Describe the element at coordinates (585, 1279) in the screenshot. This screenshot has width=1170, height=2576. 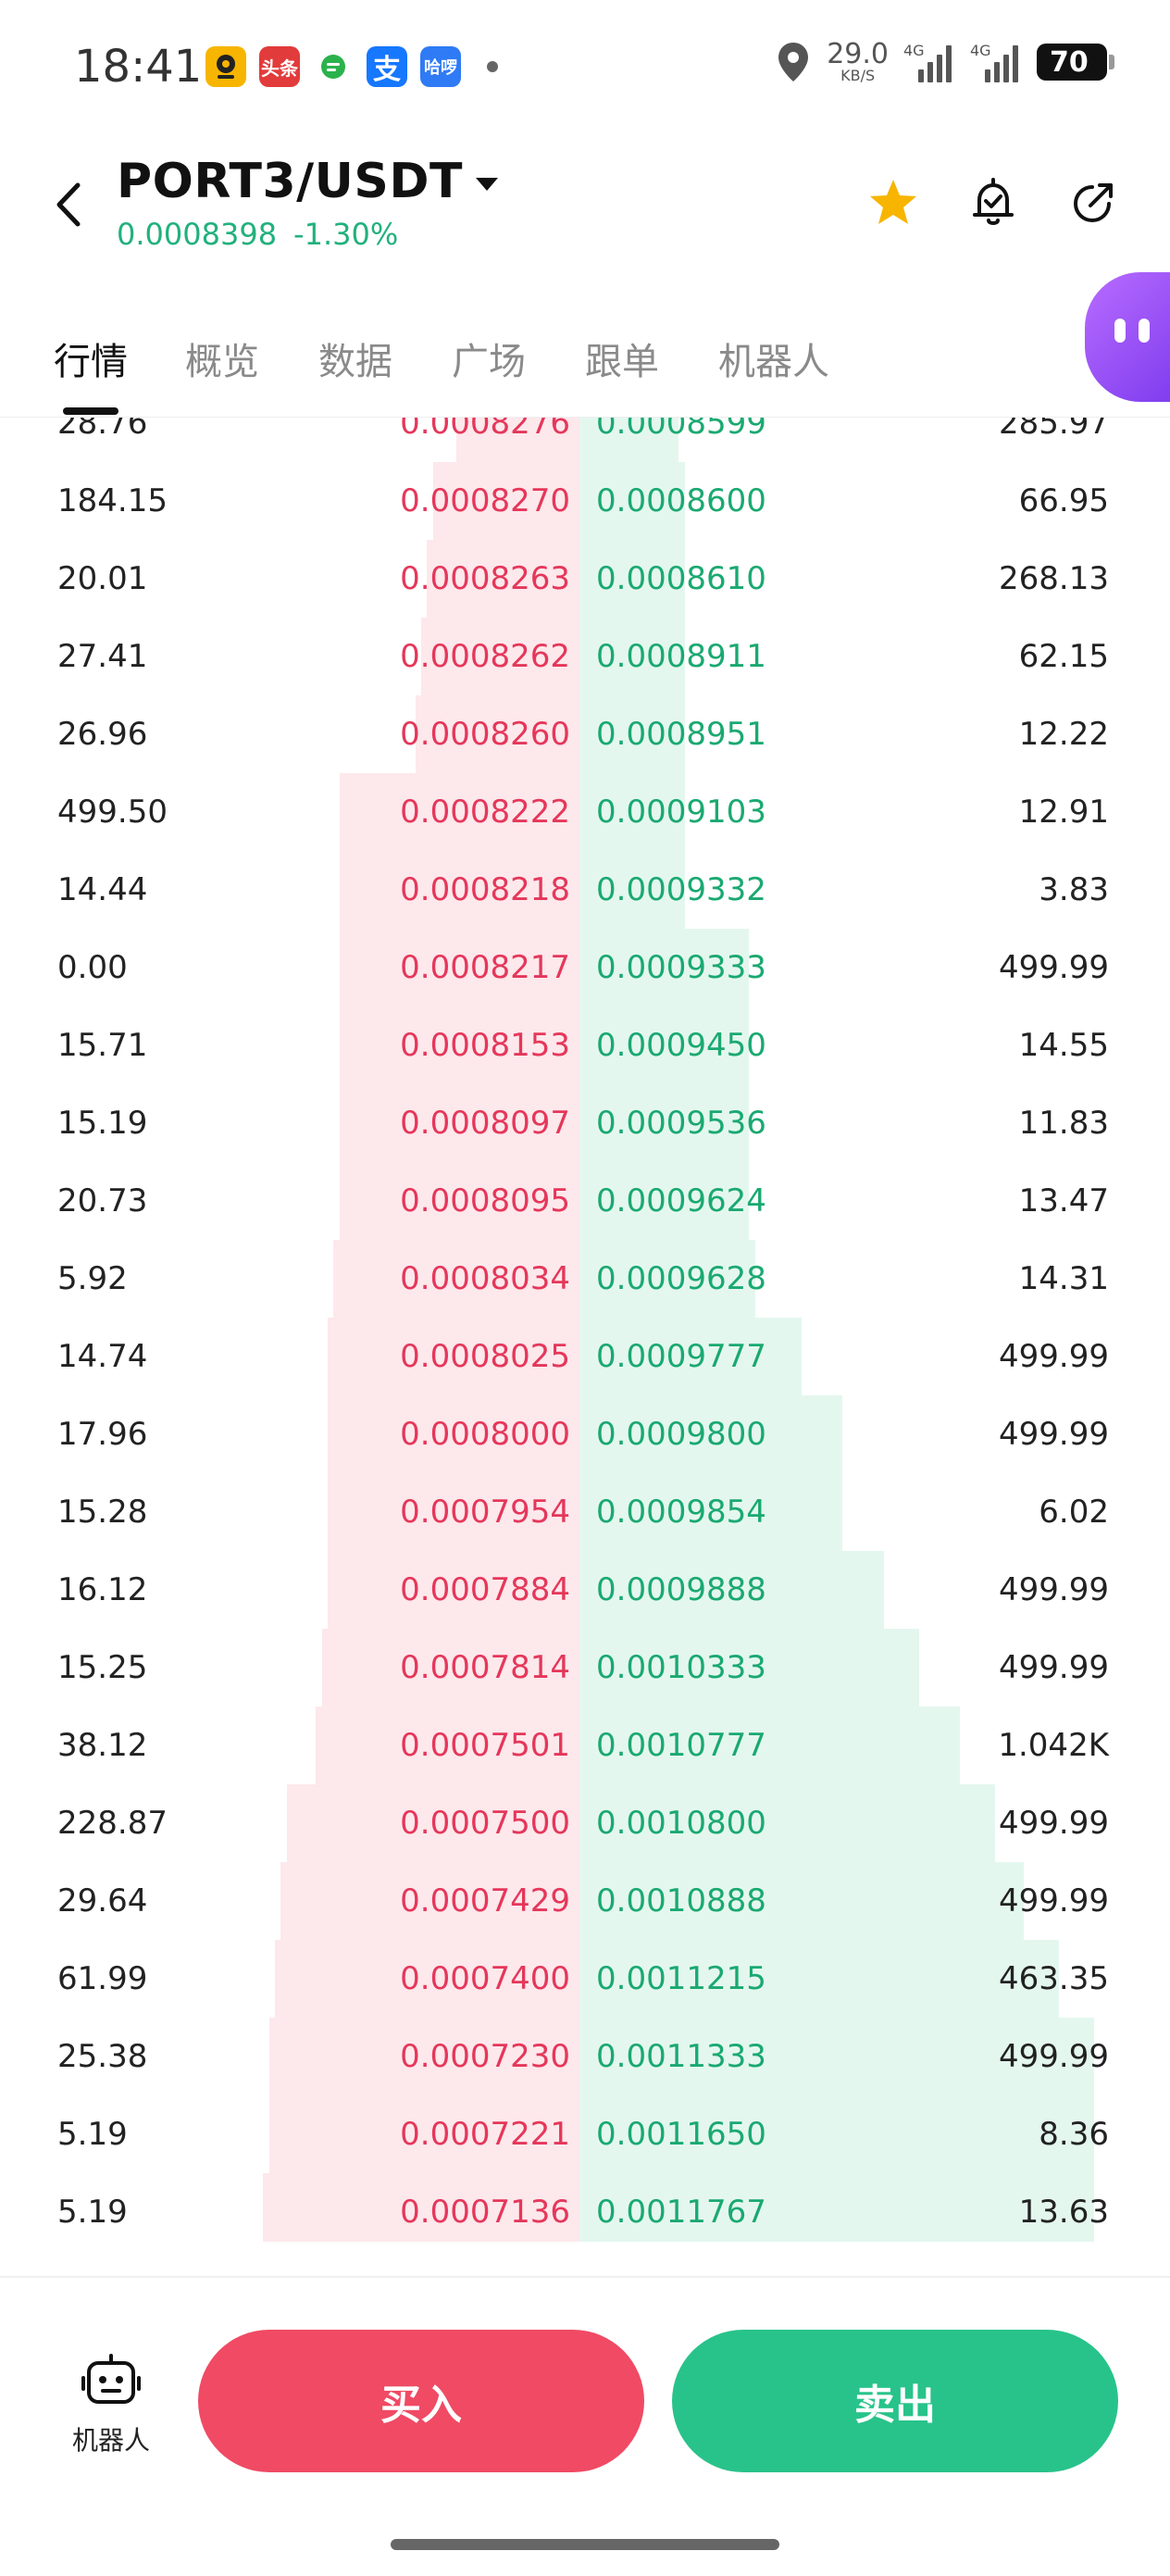
I see `order-book-row: 5.92 0.0008034 0.0009628 14.31` at that location.